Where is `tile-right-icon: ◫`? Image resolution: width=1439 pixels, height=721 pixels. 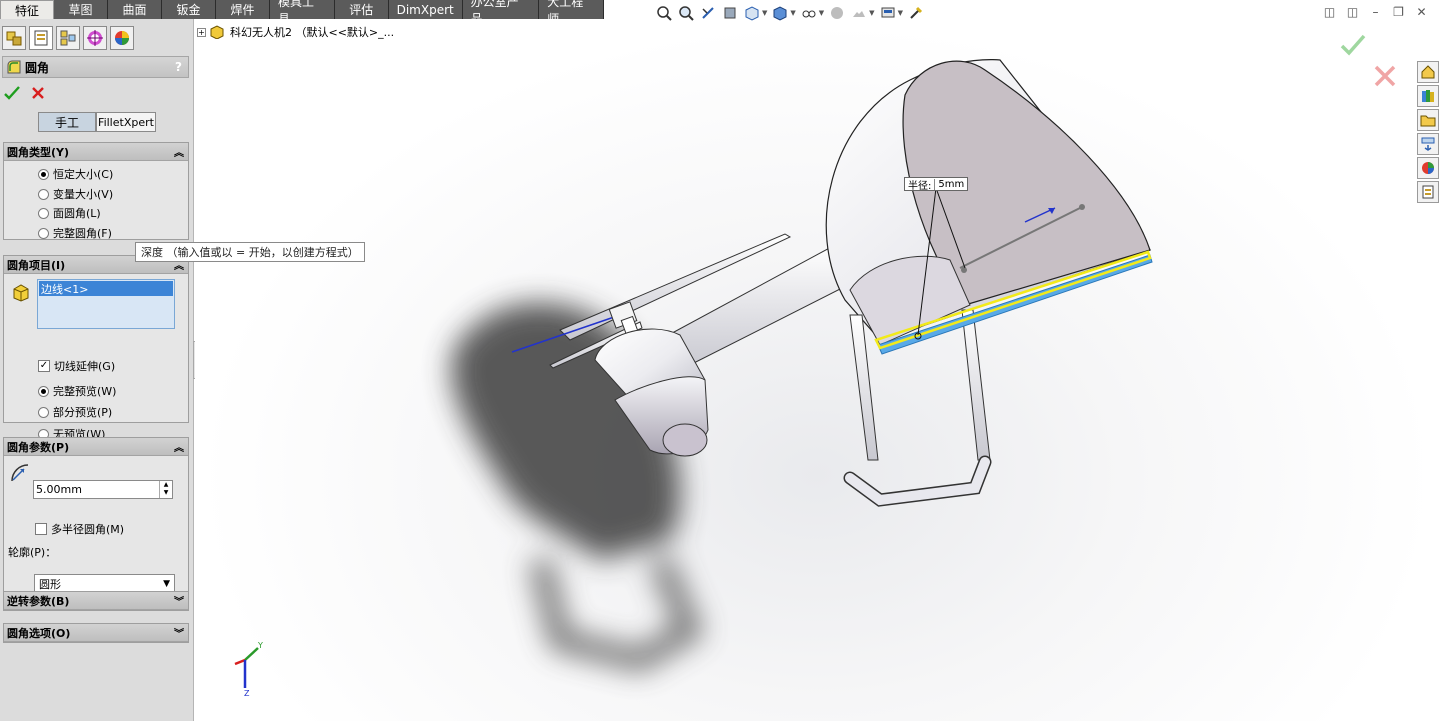
tile-right-icon: ◫ is located at coordinates (1352, 12).